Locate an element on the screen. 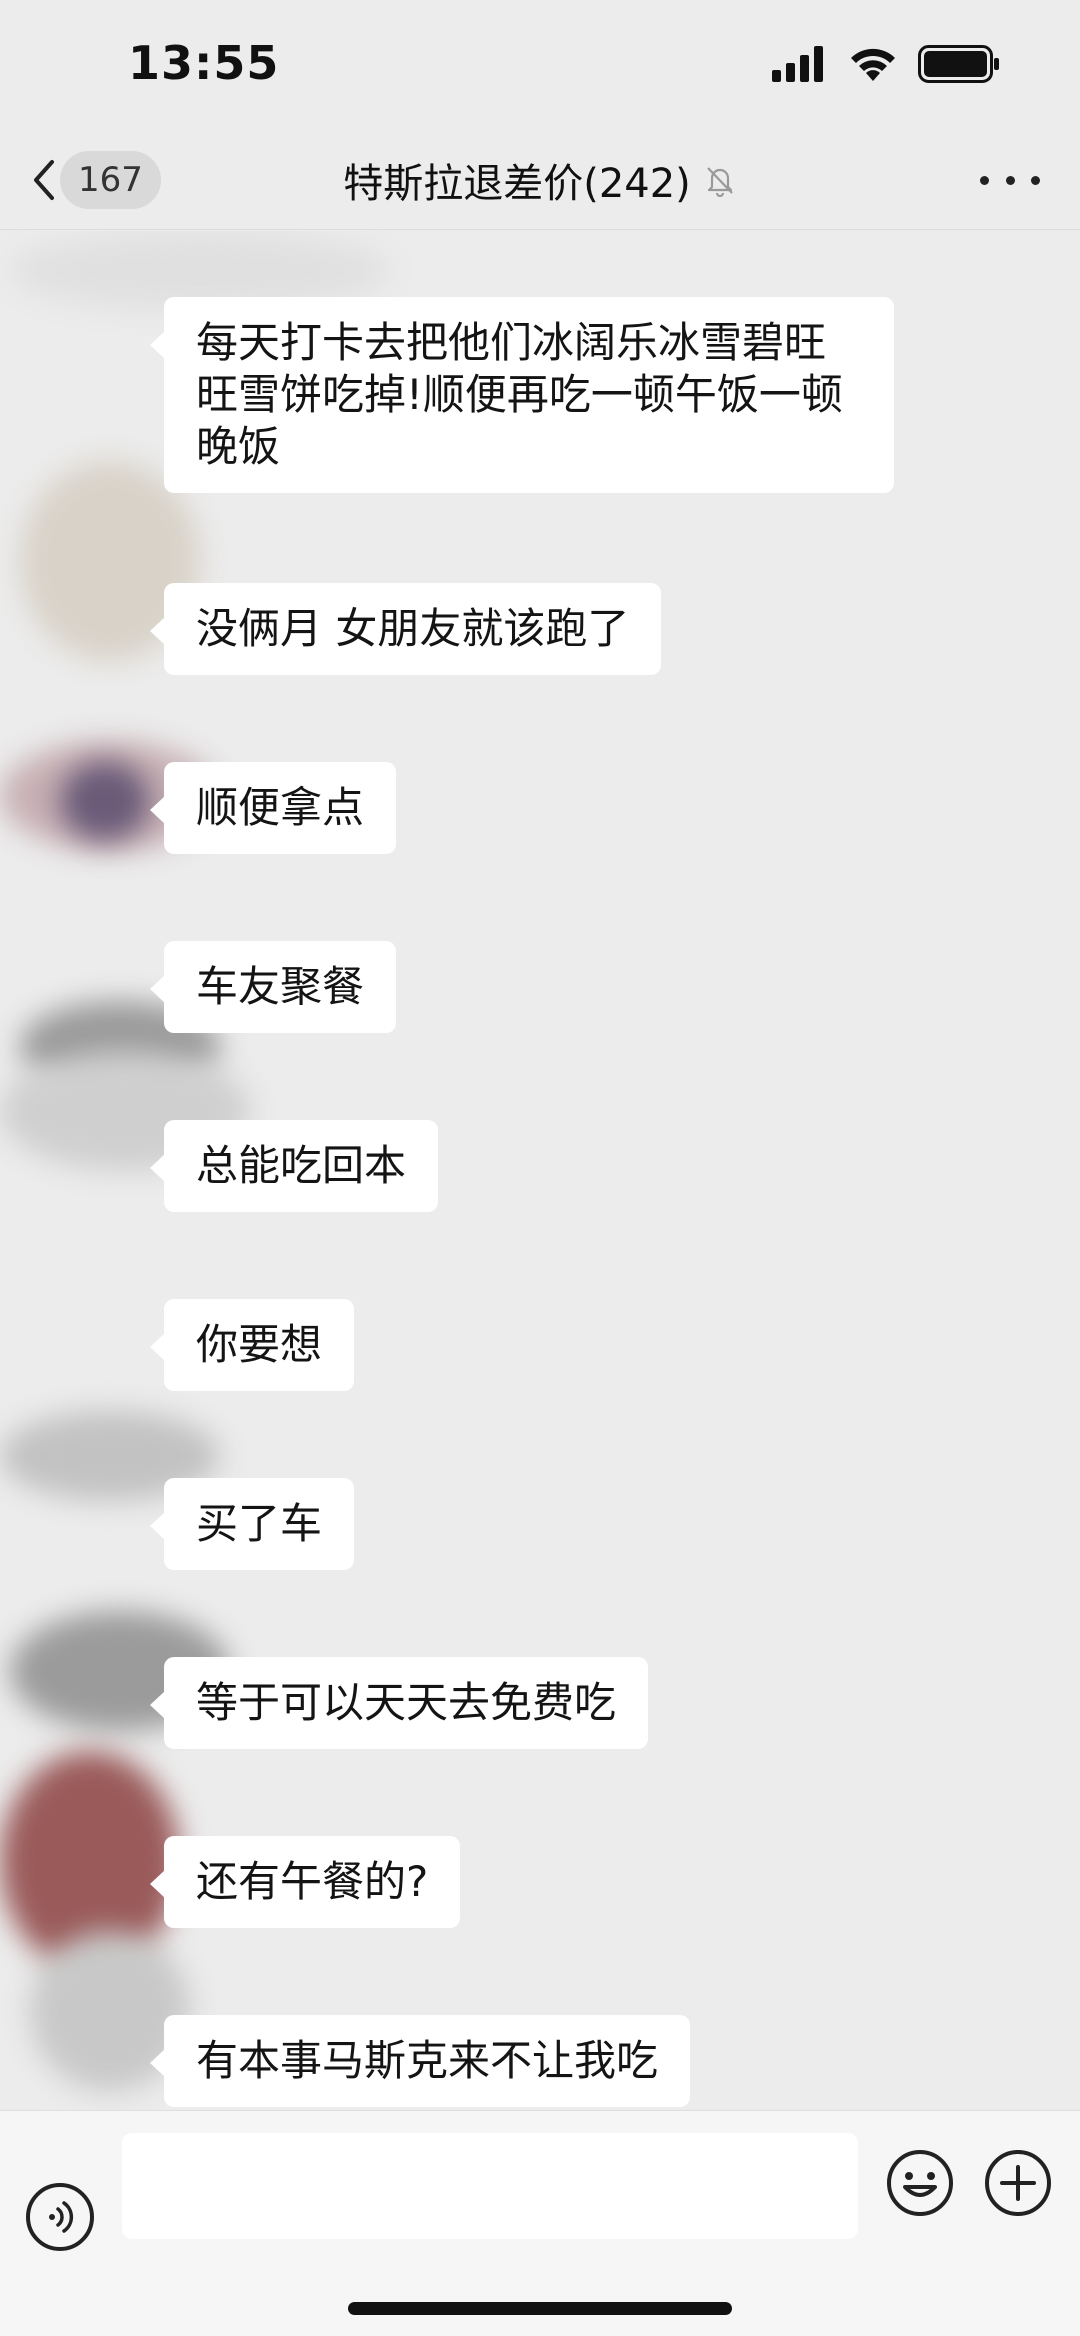 The width and height of the screenshot is (1080, 2336). mute-bell-icon is located at coordinates (719, 182).